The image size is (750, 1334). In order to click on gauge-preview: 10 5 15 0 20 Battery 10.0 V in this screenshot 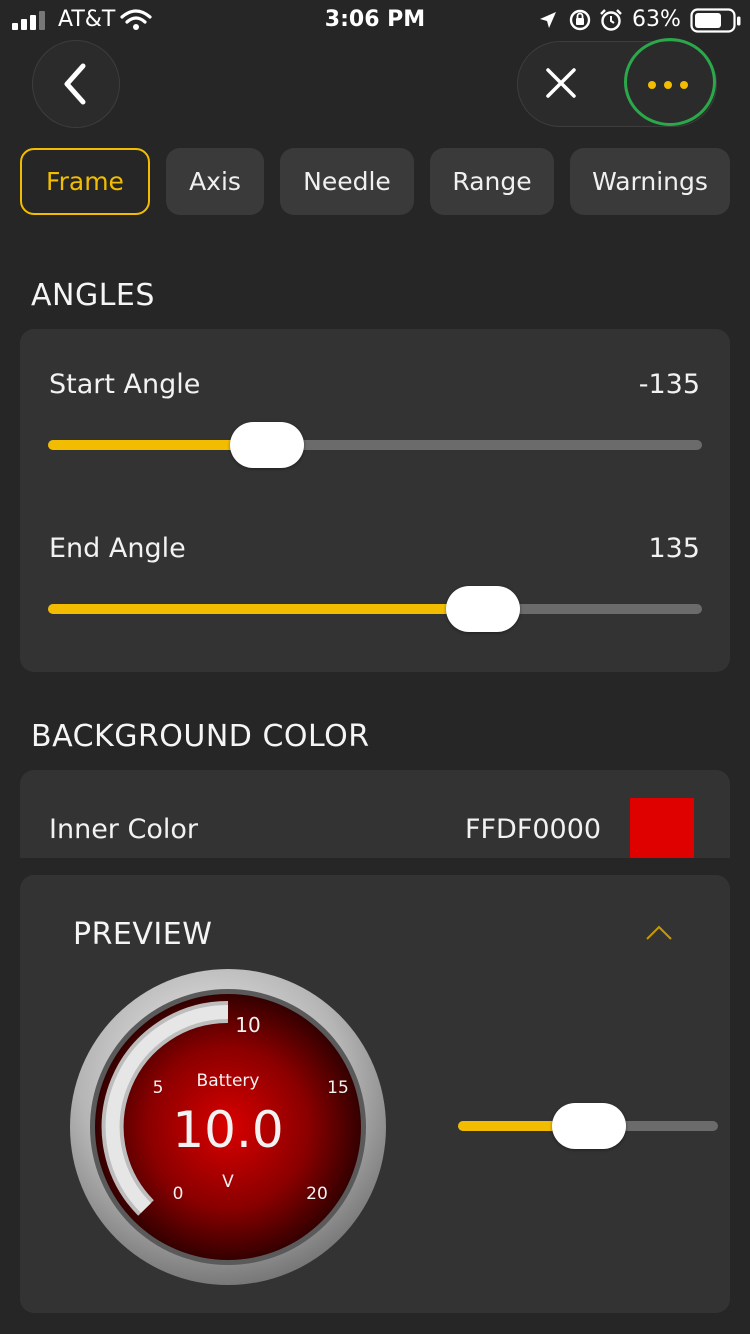, I will do `click(228, 1127)`.